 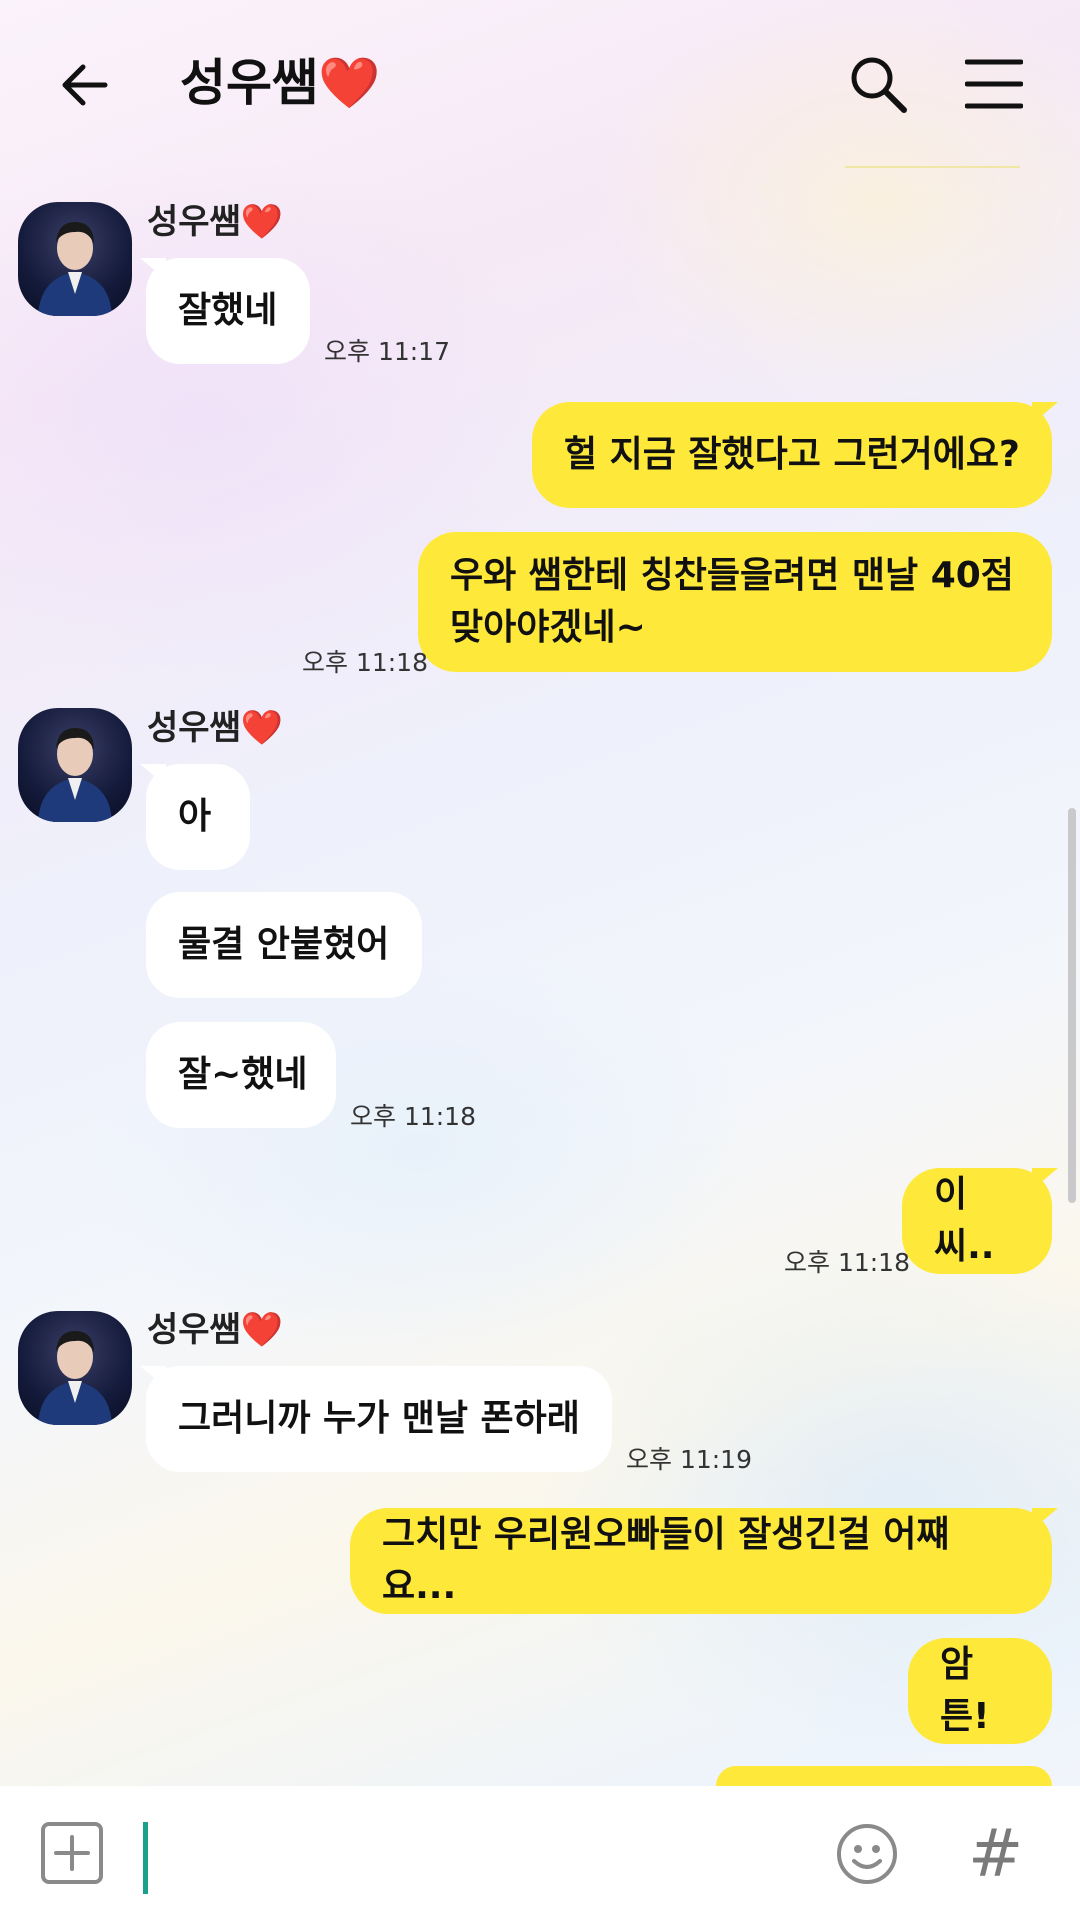 I want to click on emoji-smile-icon, so click(x=867, y=1854).